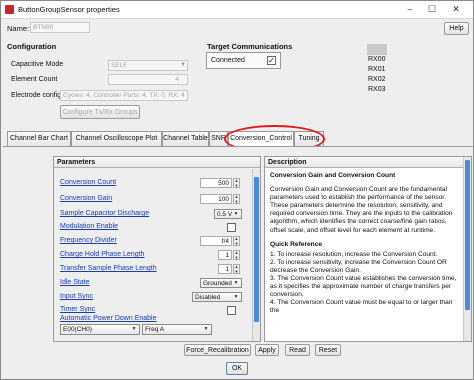 This screenshot has width=474, height=380. Describe the element at coordinates (86, 198) in the screenshot. I see `param-conversion-gain: Conversion Gain` at that location.